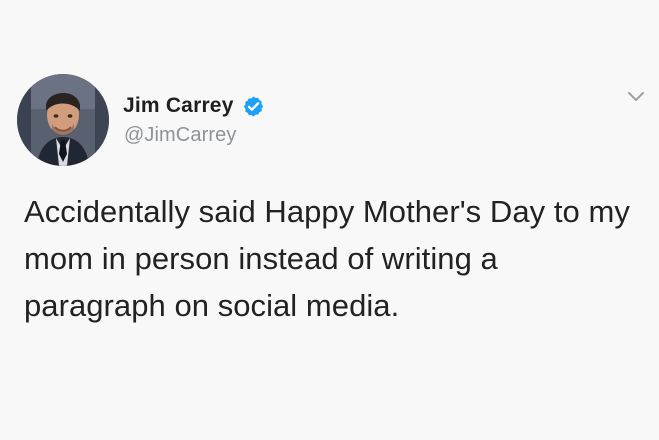 The width and height of the screenshot is (659, 440). What do you see at coordinates (253, 106) in the screenshot?
I see `verified-check-icon` at bounding box center [253, 106].